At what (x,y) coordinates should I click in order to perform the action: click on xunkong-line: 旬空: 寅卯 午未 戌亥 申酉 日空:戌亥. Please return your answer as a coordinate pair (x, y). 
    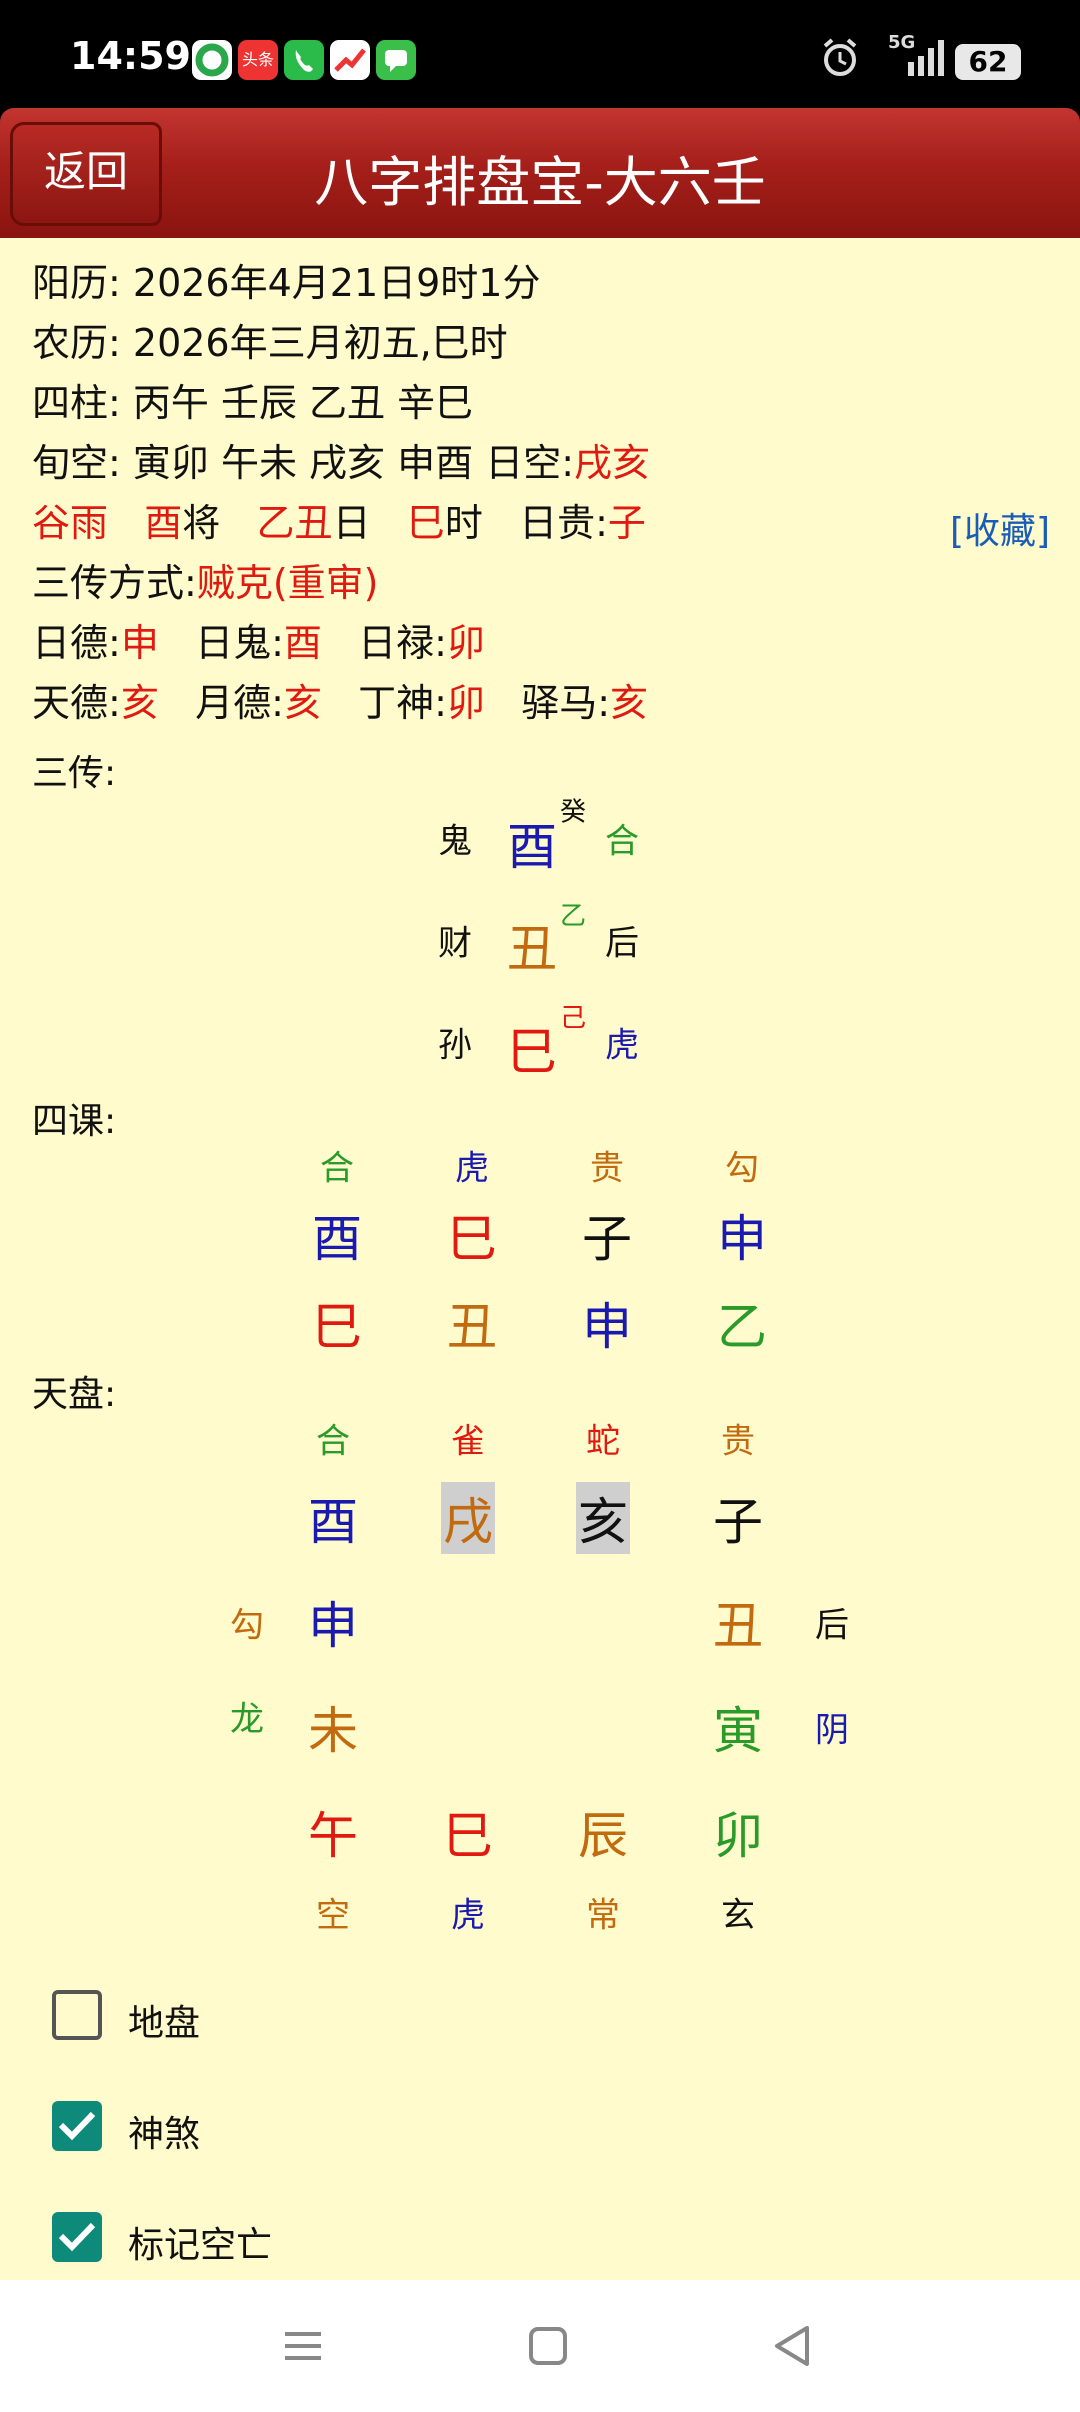
    Looking at the image, I should click on (341, 463).